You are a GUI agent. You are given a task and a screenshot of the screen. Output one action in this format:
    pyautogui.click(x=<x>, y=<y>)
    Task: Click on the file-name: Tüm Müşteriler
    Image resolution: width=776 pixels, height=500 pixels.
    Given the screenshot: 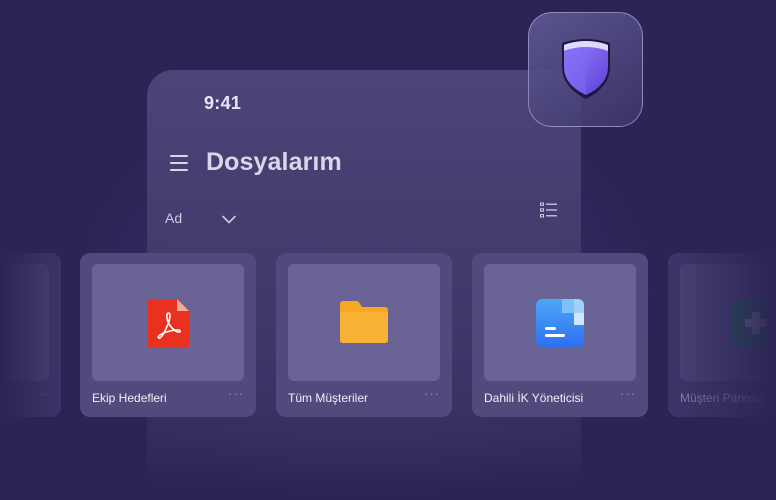 What is the action you would take?
    pyautogui.click(x=328, y=398)
    